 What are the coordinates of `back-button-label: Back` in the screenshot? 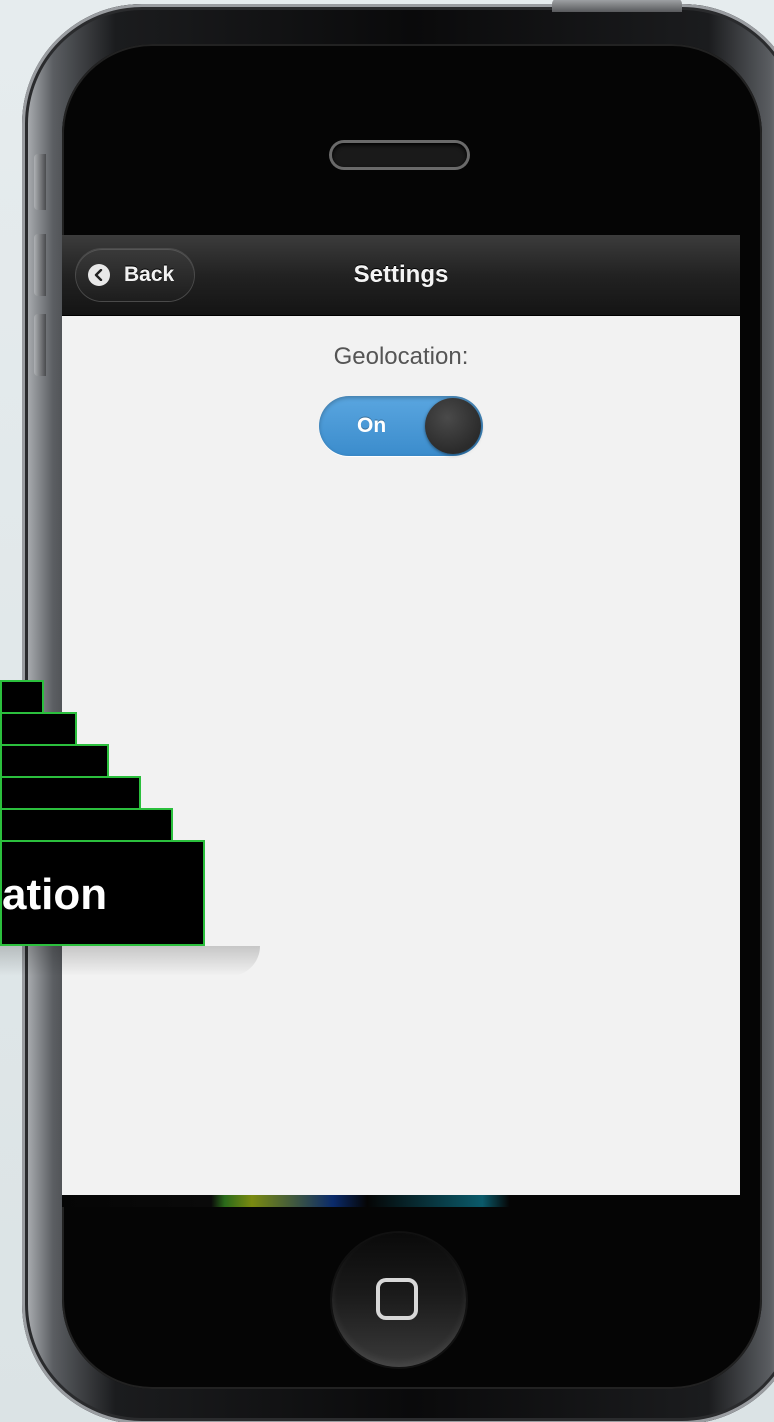 It's located at (149, 274).